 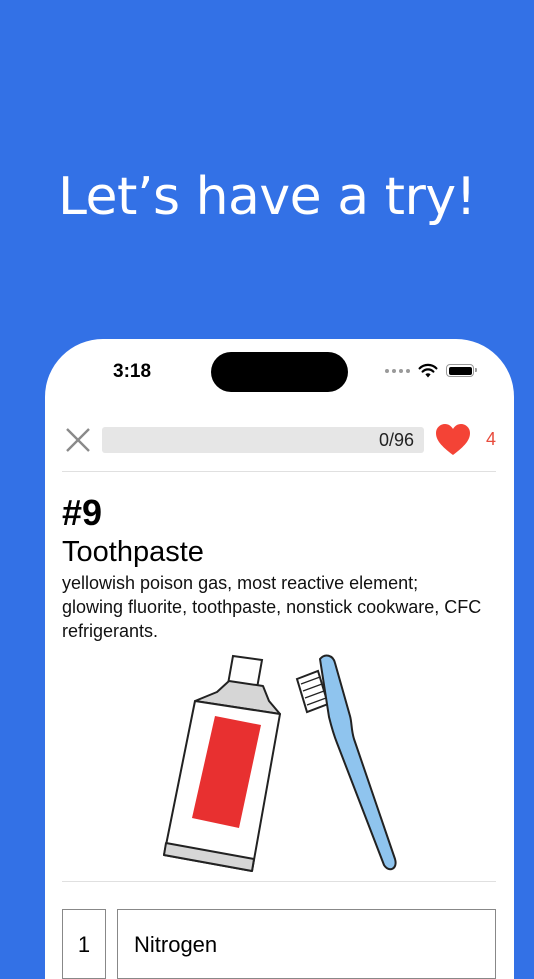 What do you see at coordinates (346, 762) in the screenshot?
I see `toothbrush-icon` at bounding box center [346, 762].